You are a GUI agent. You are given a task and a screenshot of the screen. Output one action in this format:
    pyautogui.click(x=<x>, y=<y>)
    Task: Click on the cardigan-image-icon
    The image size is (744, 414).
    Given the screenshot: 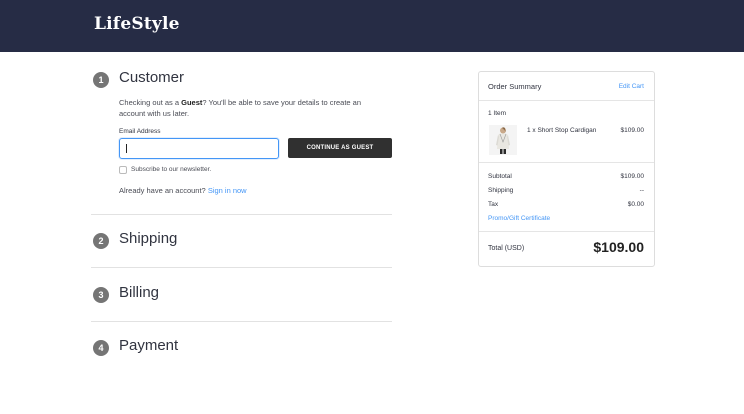 What is the action you would take?
    pyautogui.click(x=503, y=140)
    